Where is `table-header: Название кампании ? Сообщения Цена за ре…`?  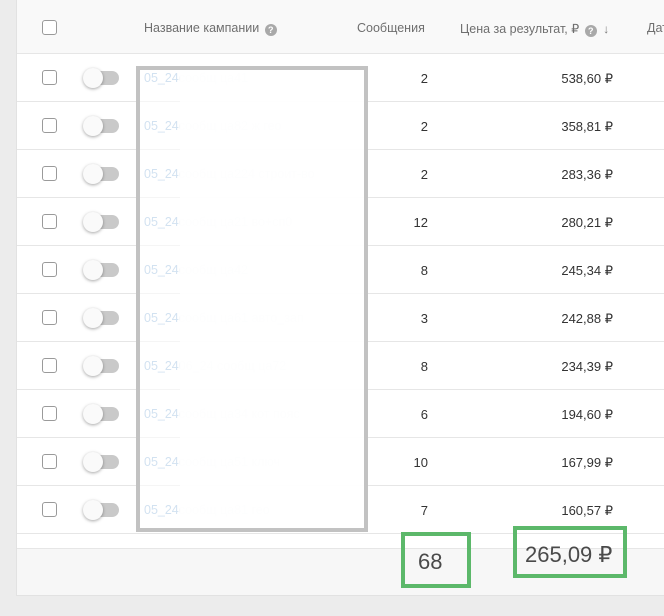 table-header: Название кампании ? Сообщения Цена за ре… is located at coordinates (340, 27).